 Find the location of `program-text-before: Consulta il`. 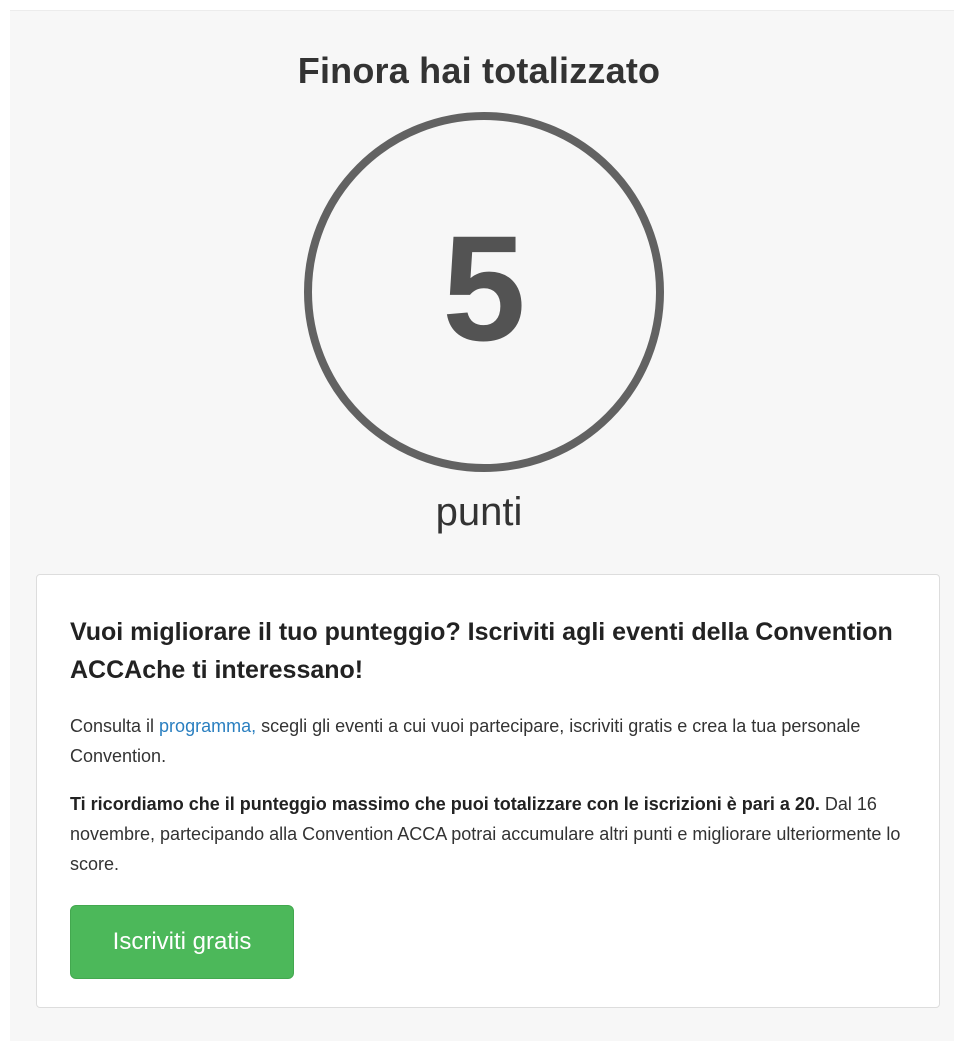

program-text-before: Consulta il is located at coordinates (115, 726).